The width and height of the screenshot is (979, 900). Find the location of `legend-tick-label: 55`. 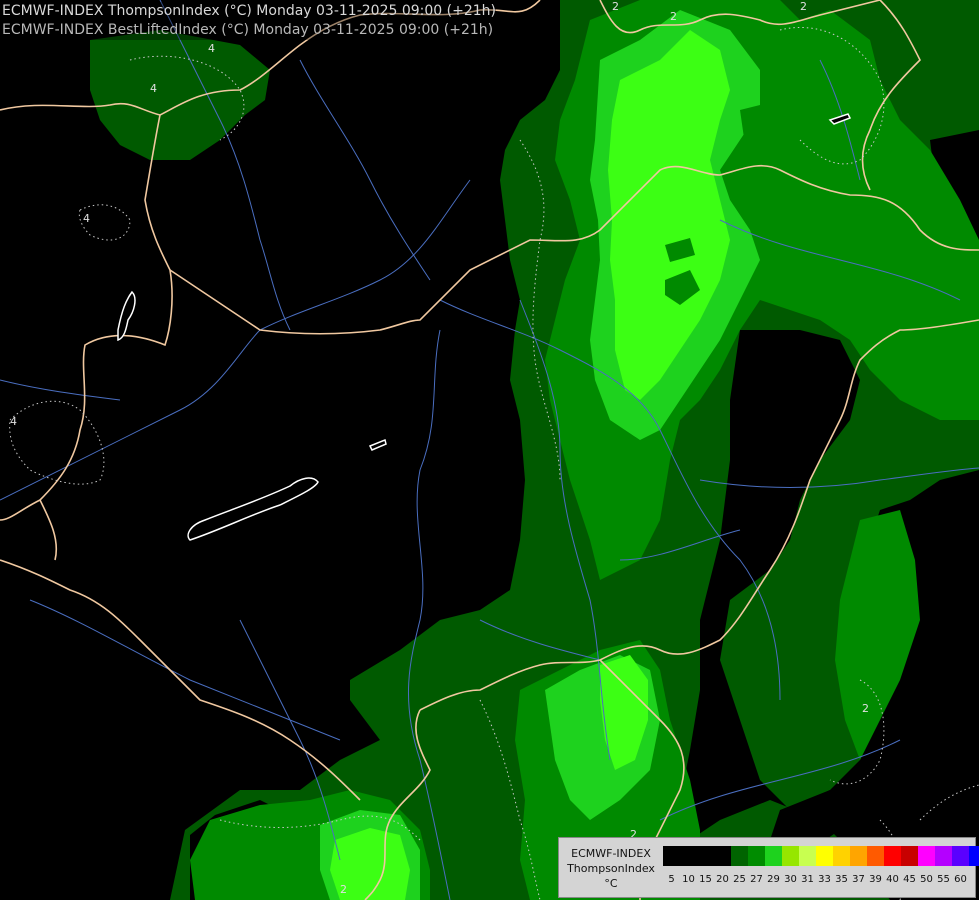

legend-tick-label: 55 is located at coordinates (943, 879).